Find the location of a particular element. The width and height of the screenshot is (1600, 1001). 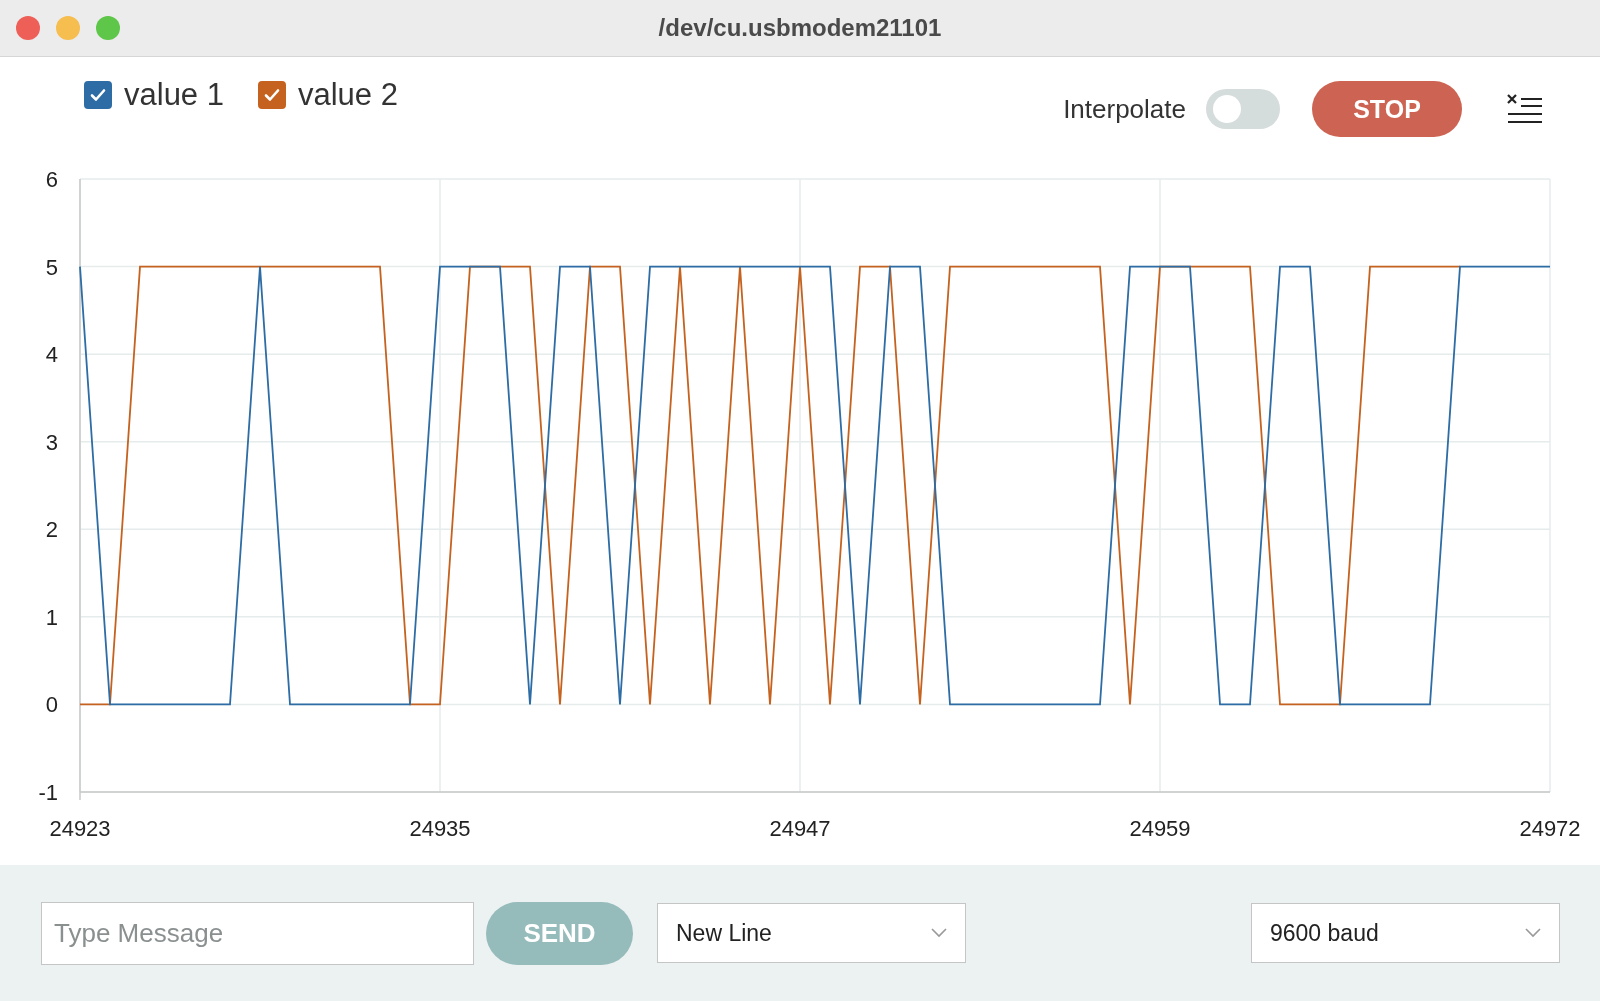

x-tick-label: 24959 is located at coordinates (1160, 828).